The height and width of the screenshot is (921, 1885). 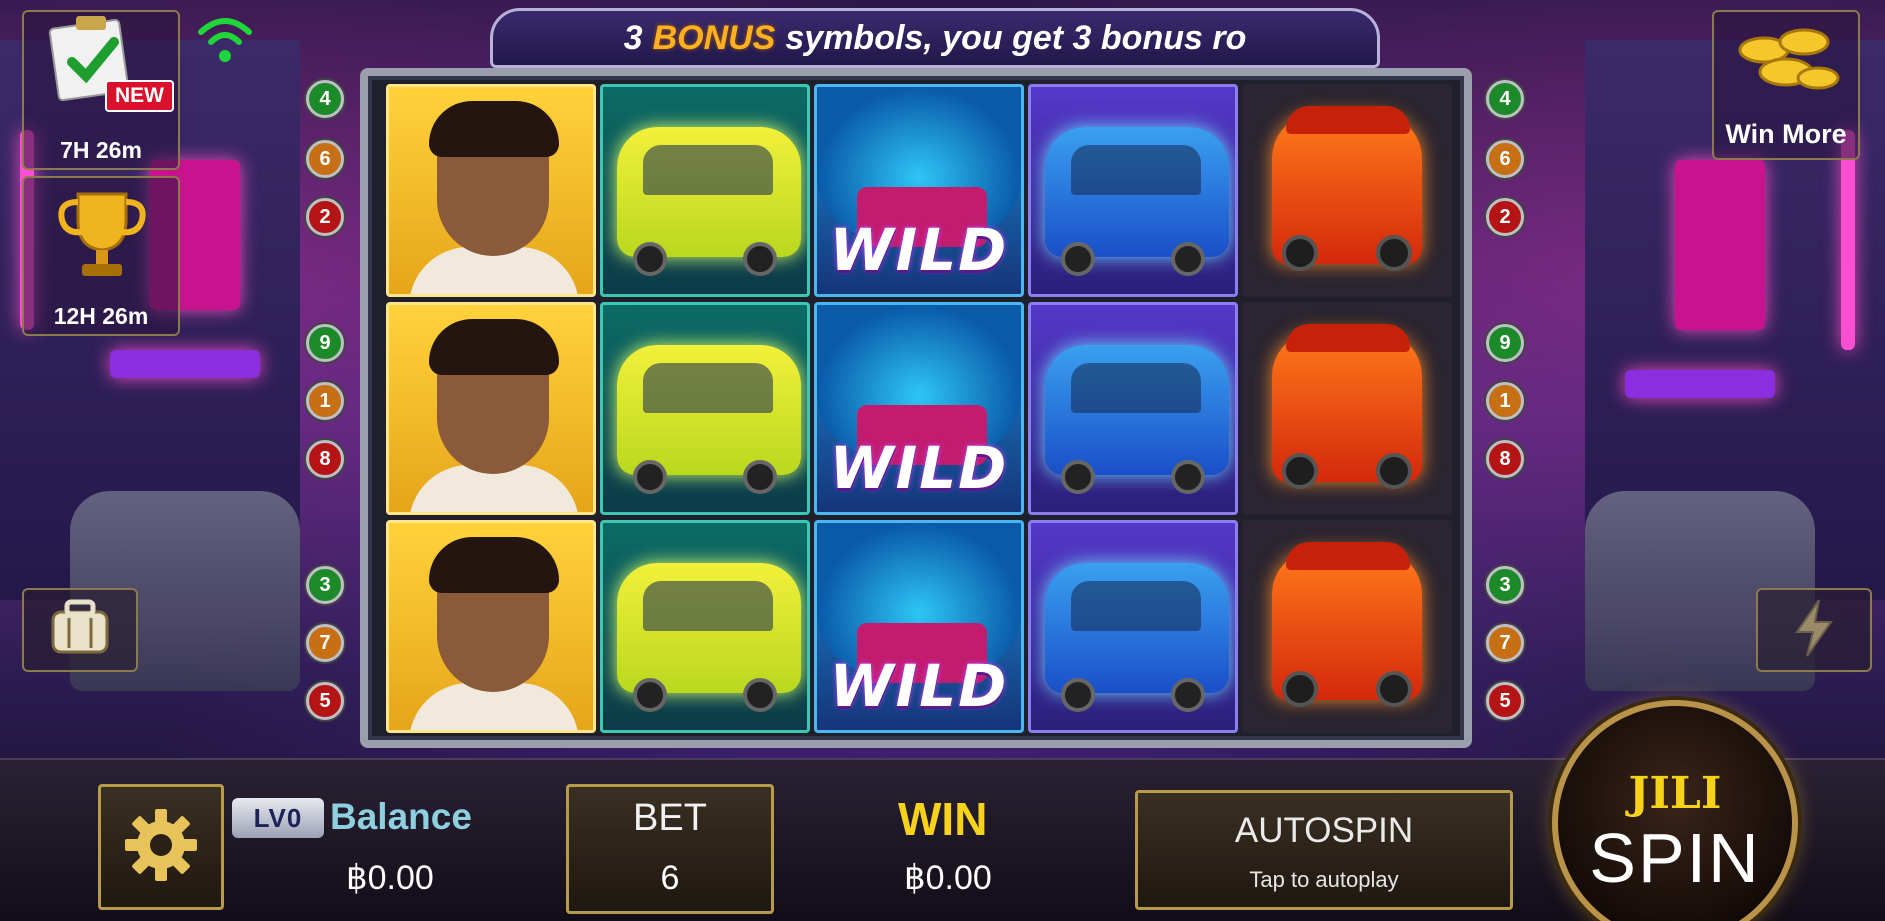 What do you see at coordinates (948, 878) in the screenshot?
I see `win-value: ฿0.00` at bounding box center [948, 878].